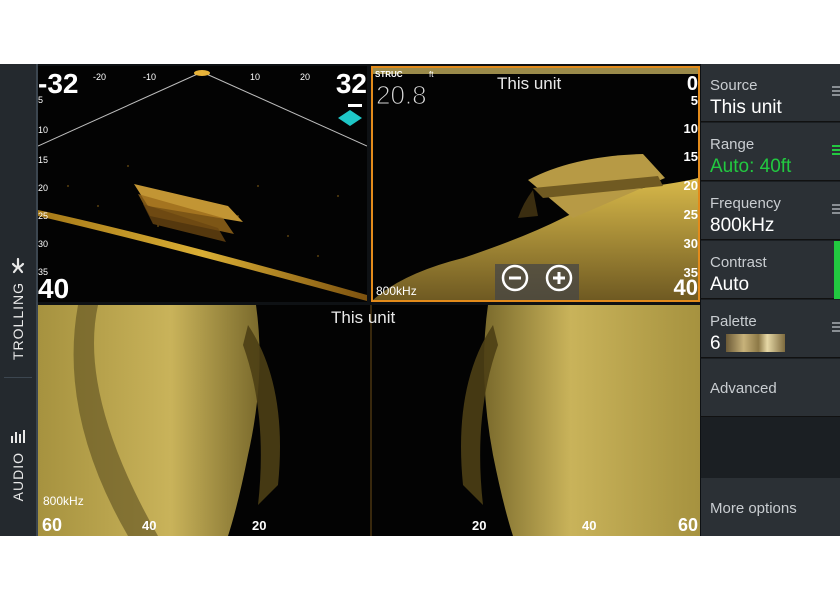 The height and width of the screenshot is (600, 840). I want to click on downscan-title: This unit, so click(529, 83).